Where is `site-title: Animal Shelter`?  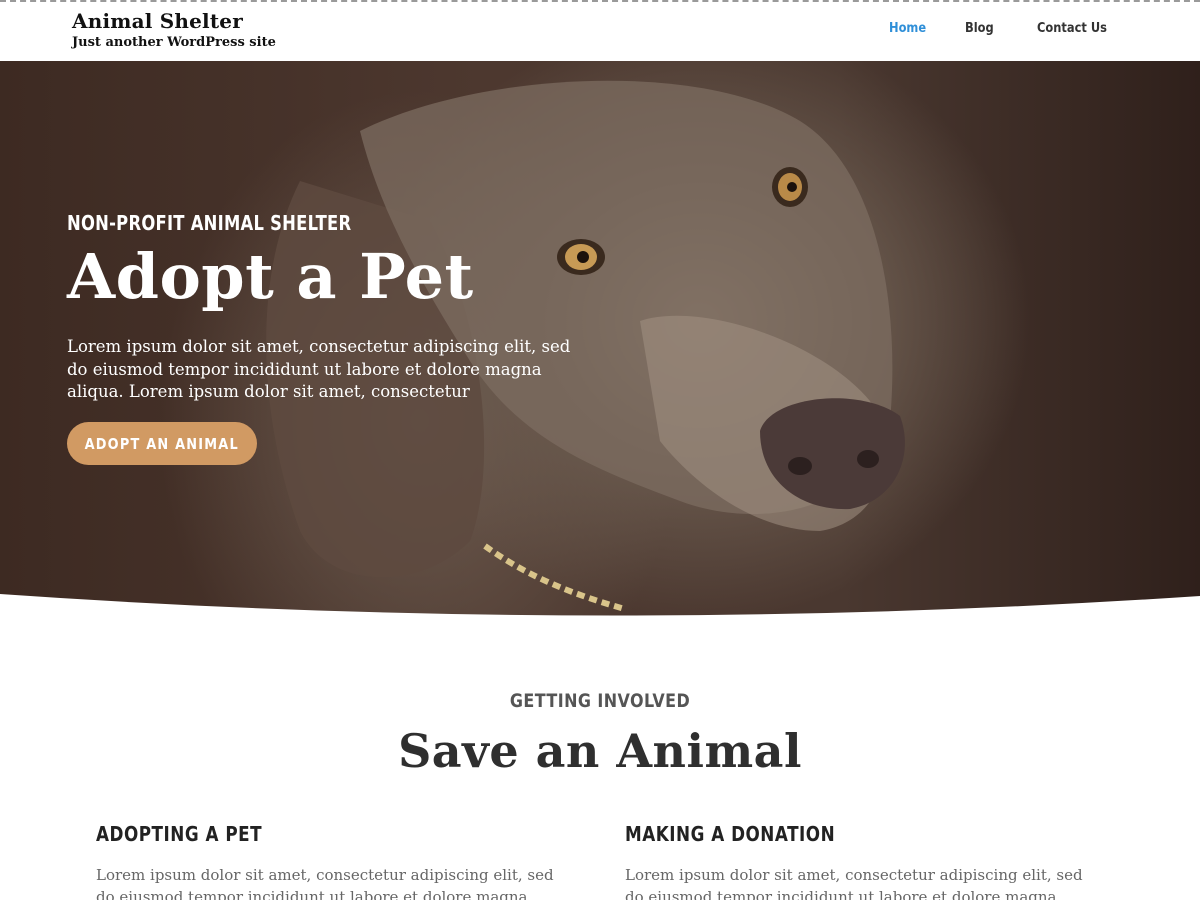 site-title: Animal Shelter is located at coordinates (157, 21).